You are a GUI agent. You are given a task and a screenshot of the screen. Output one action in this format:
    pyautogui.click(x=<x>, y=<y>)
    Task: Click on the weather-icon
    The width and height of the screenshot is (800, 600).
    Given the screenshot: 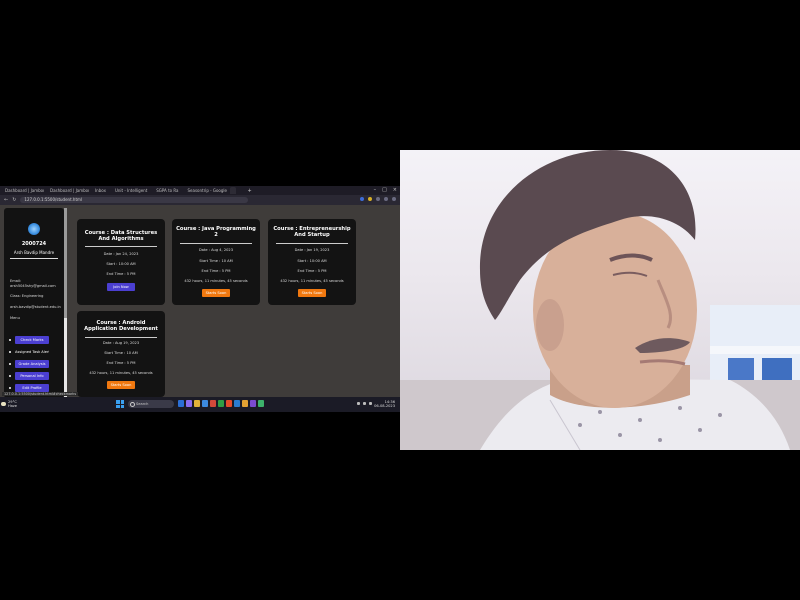 What is the action you would take?
    pyautogui.click(x=3, y=404)
    